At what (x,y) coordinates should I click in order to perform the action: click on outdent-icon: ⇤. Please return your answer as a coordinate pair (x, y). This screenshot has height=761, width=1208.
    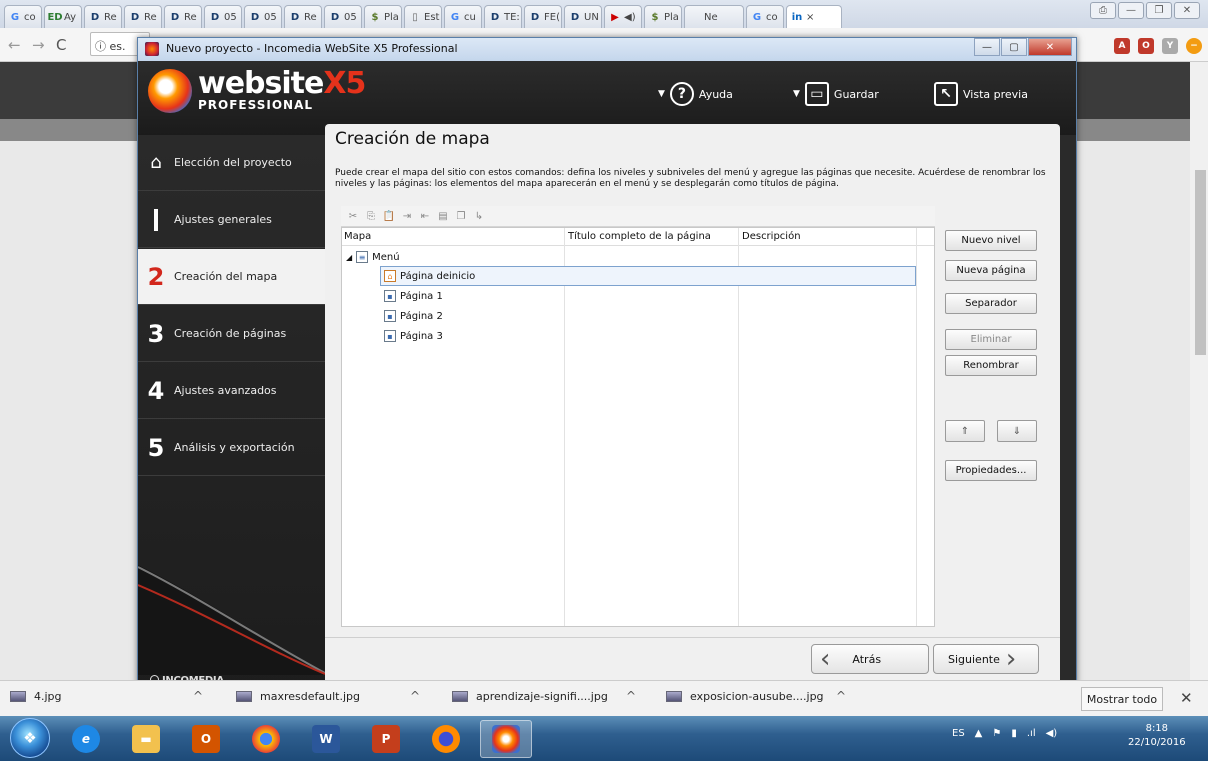
    Looking at the image, I should click on (425, 216).